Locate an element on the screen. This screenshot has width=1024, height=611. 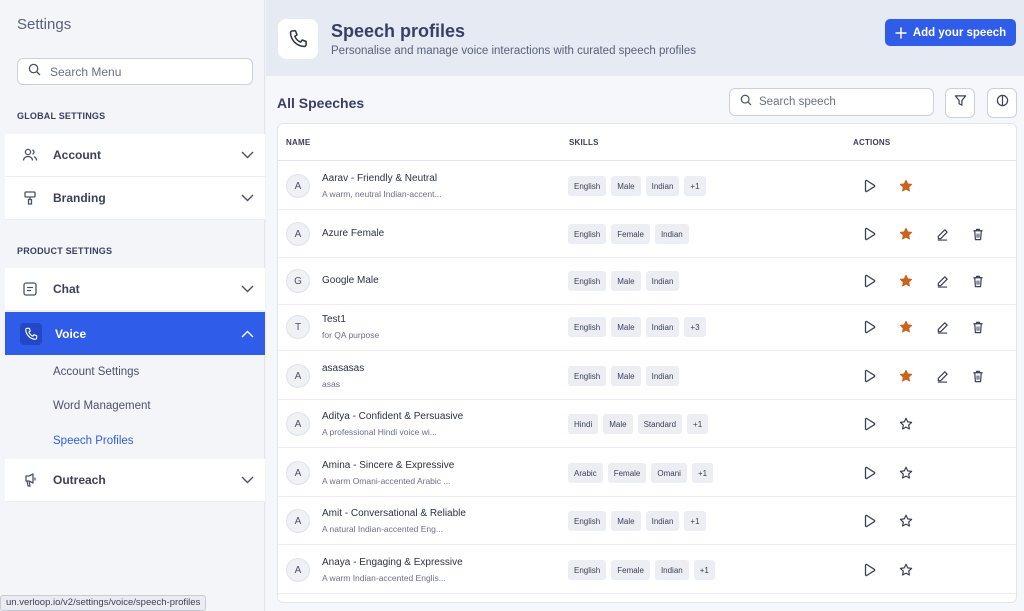
sidebar-item-chat: Chat is located at coordinates (135, 289).